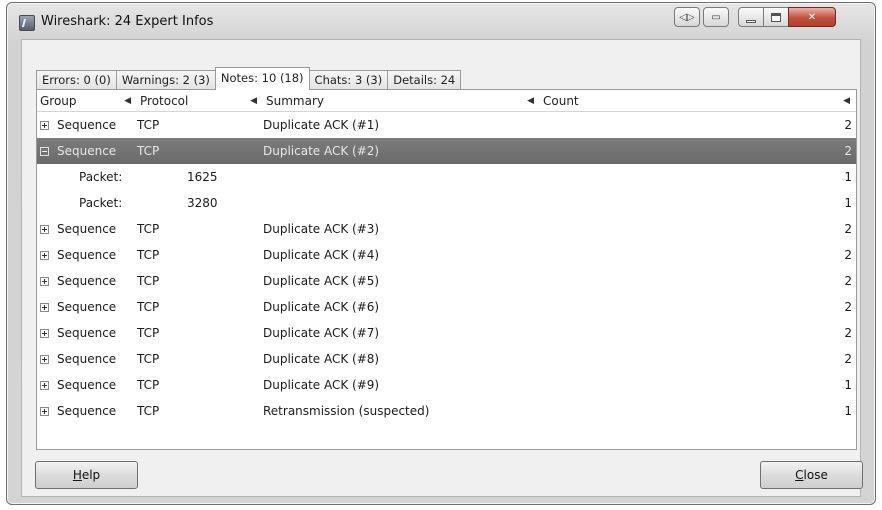 The image size is (882, 510). What do you see at coordinates (165, 80) in the screenshot?
I see `tab-warnings: Warnings: 2 (3)` at bounding box center [165, 80].